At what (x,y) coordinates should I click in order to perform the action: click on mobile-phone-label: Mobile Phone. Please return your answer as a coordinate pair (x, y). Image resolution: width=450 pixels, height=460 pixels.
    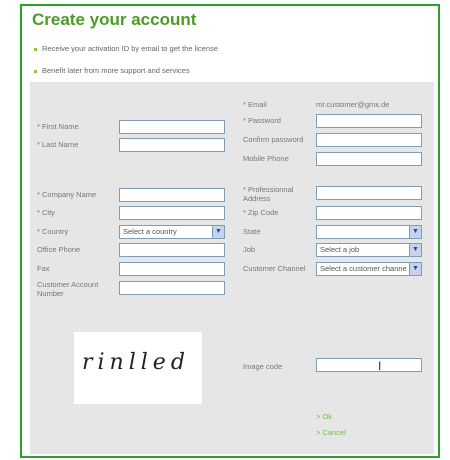
    Looking at the image, I should click on (266, 158).